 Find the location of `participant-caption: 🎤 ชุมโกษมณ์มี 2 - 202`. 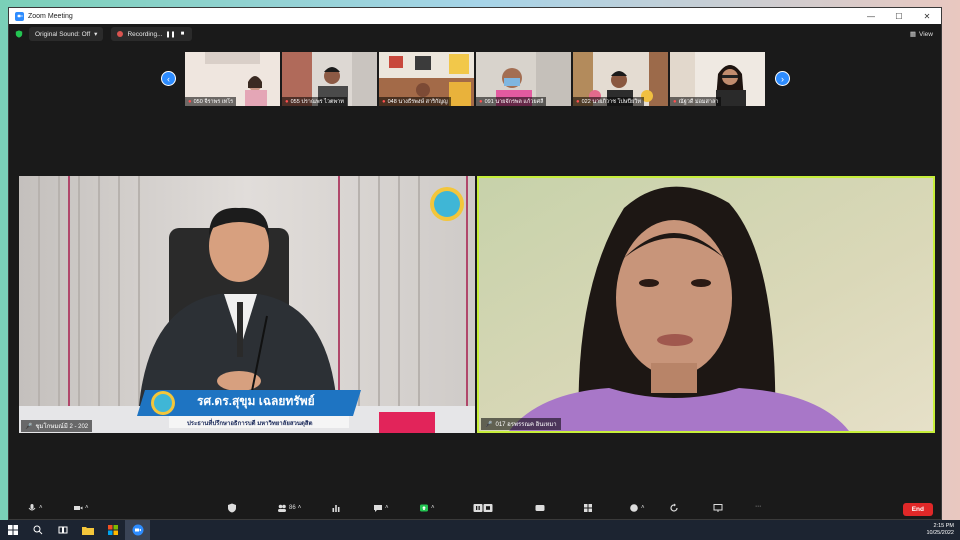

participant-caption: 🎤 ชุมโกษมณ์มี 2 - 202 is located at coordinates (57, 426).